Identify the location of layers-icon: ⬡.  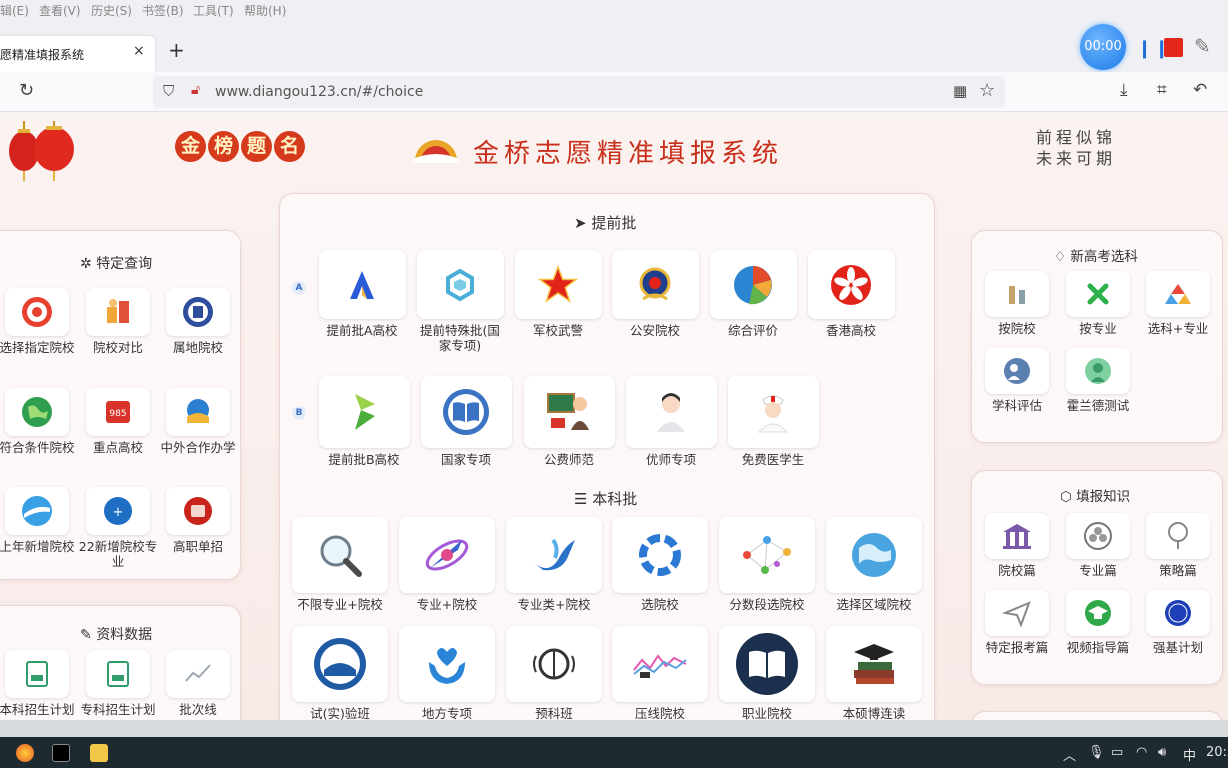
(1068, 497).